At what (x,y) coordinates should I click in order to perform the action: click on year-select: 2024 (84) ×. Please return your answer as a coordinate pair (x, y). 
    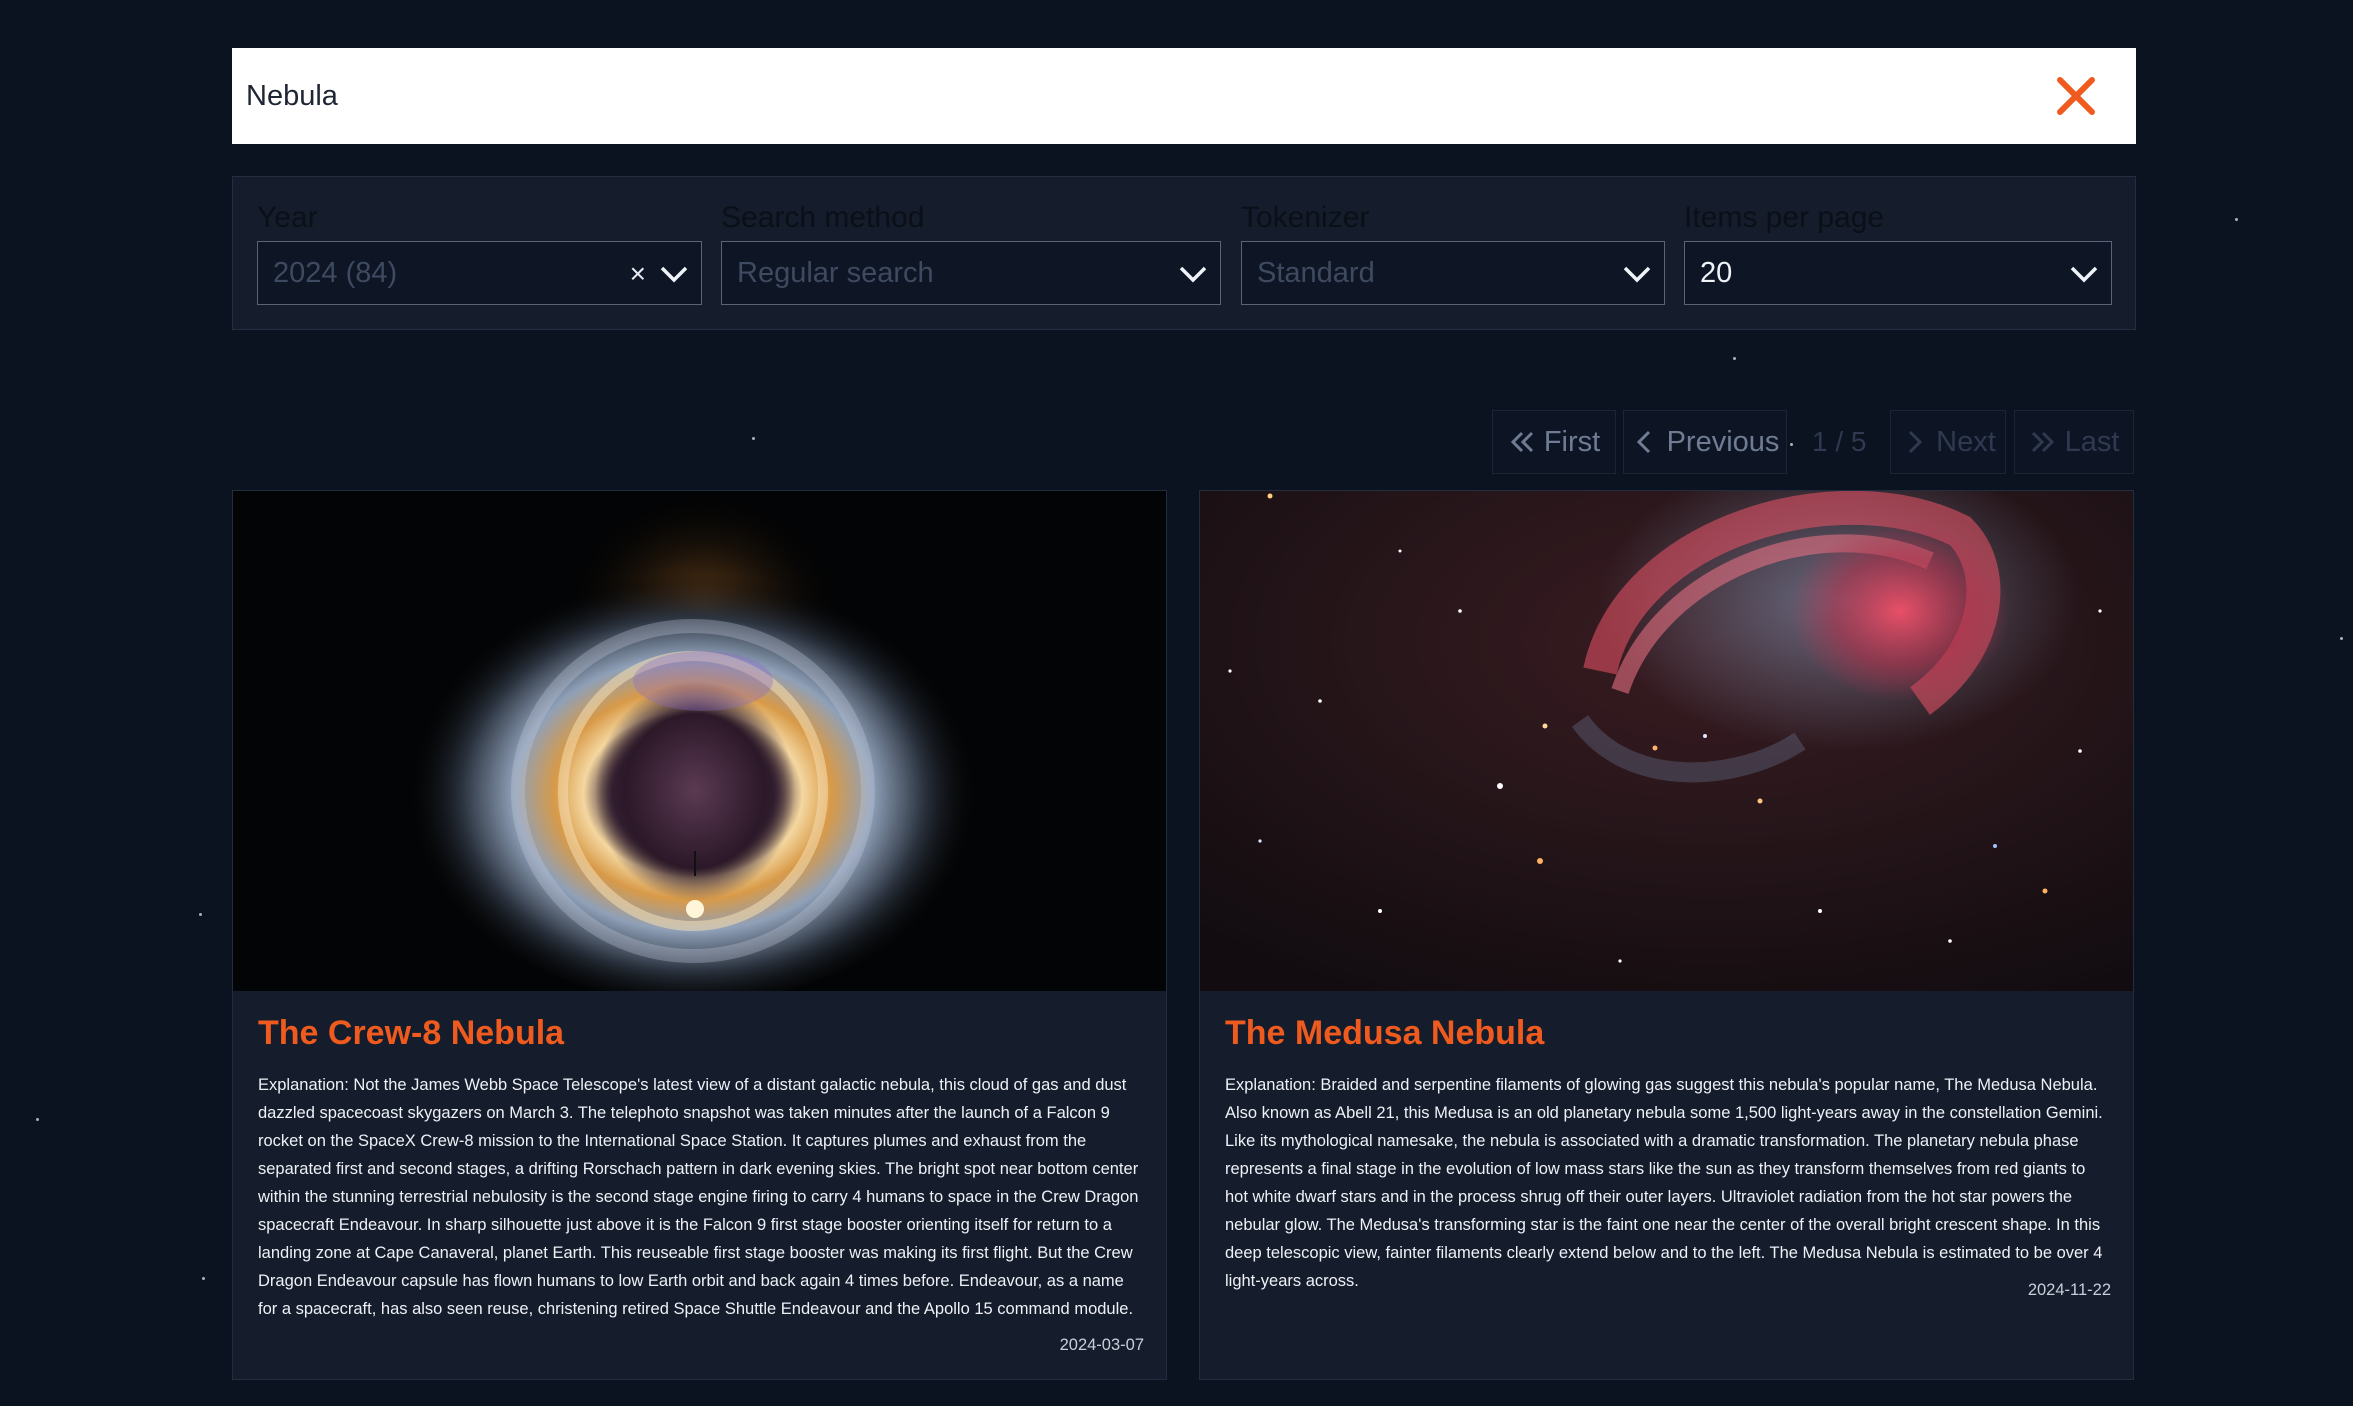
    Looking at the image, I should click on (479, 273).